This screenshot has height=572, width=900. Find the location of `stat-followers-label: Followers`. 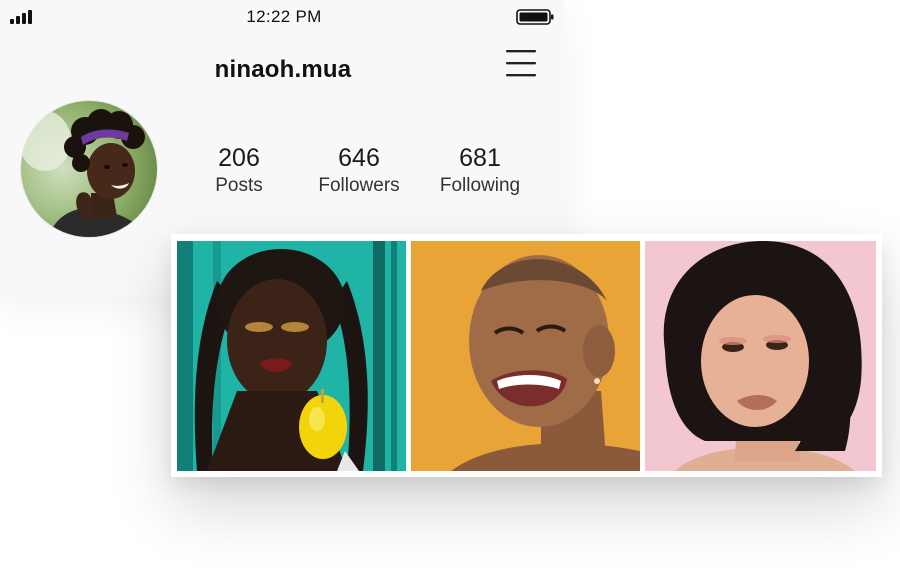

stat-followers-label: Followers is located at coordinates (359, 185).